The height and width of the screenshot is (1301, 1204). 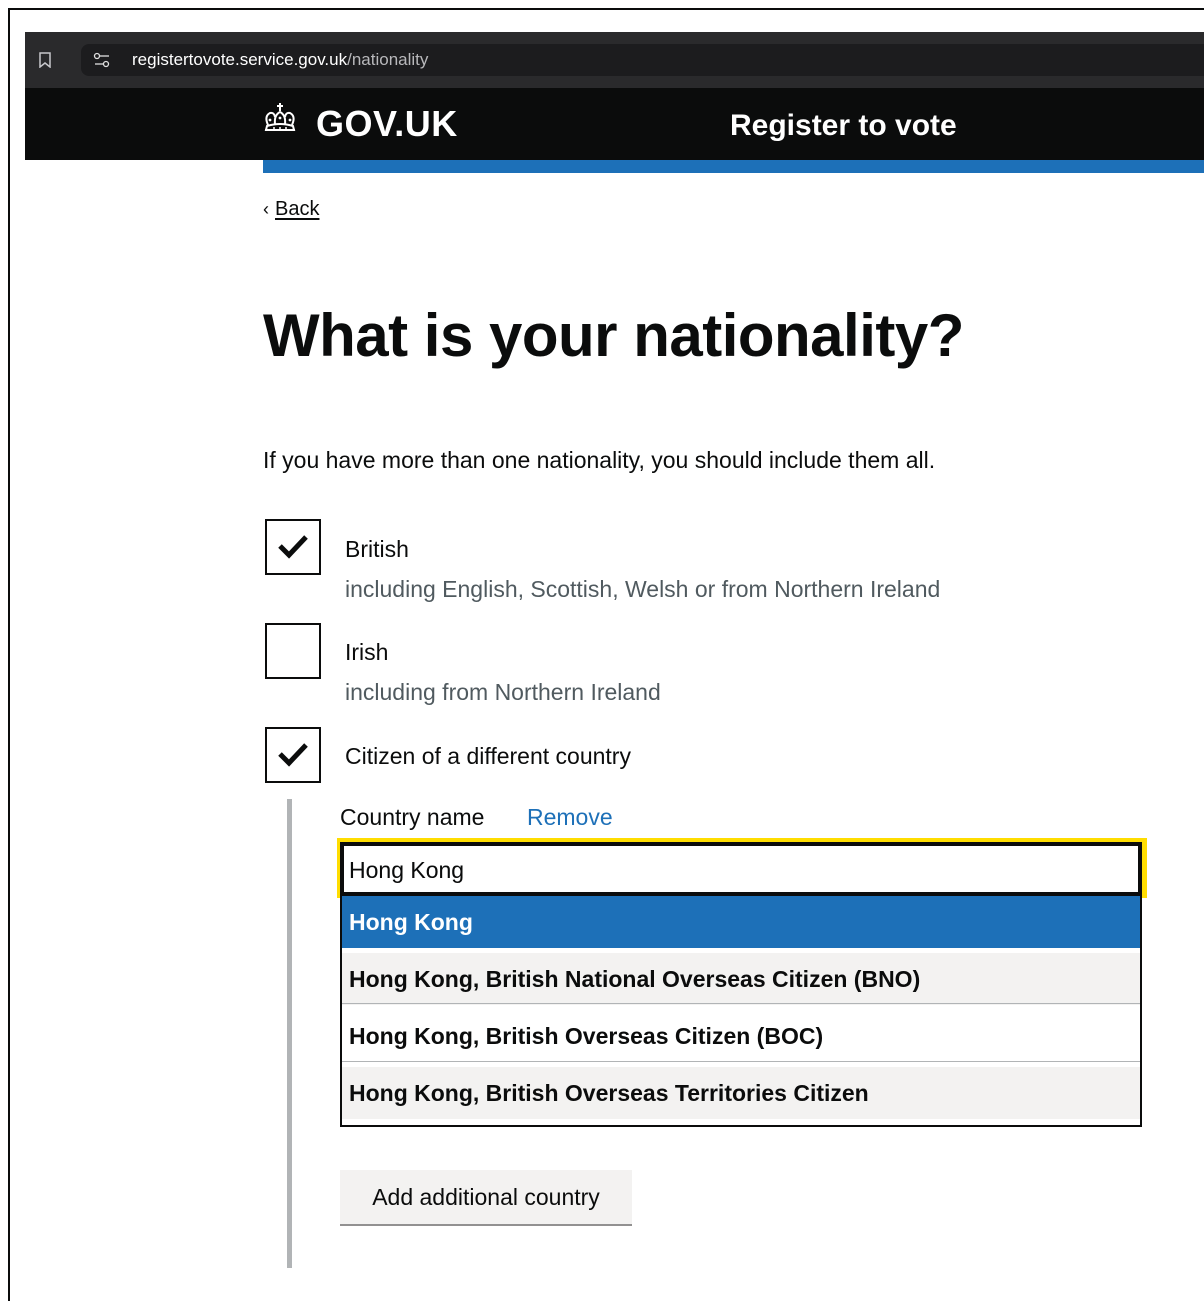 What do you see at coordinates (412, 817) in the screenshot?
I see `country-name-label: Country name` at bounding box center [412, 817].